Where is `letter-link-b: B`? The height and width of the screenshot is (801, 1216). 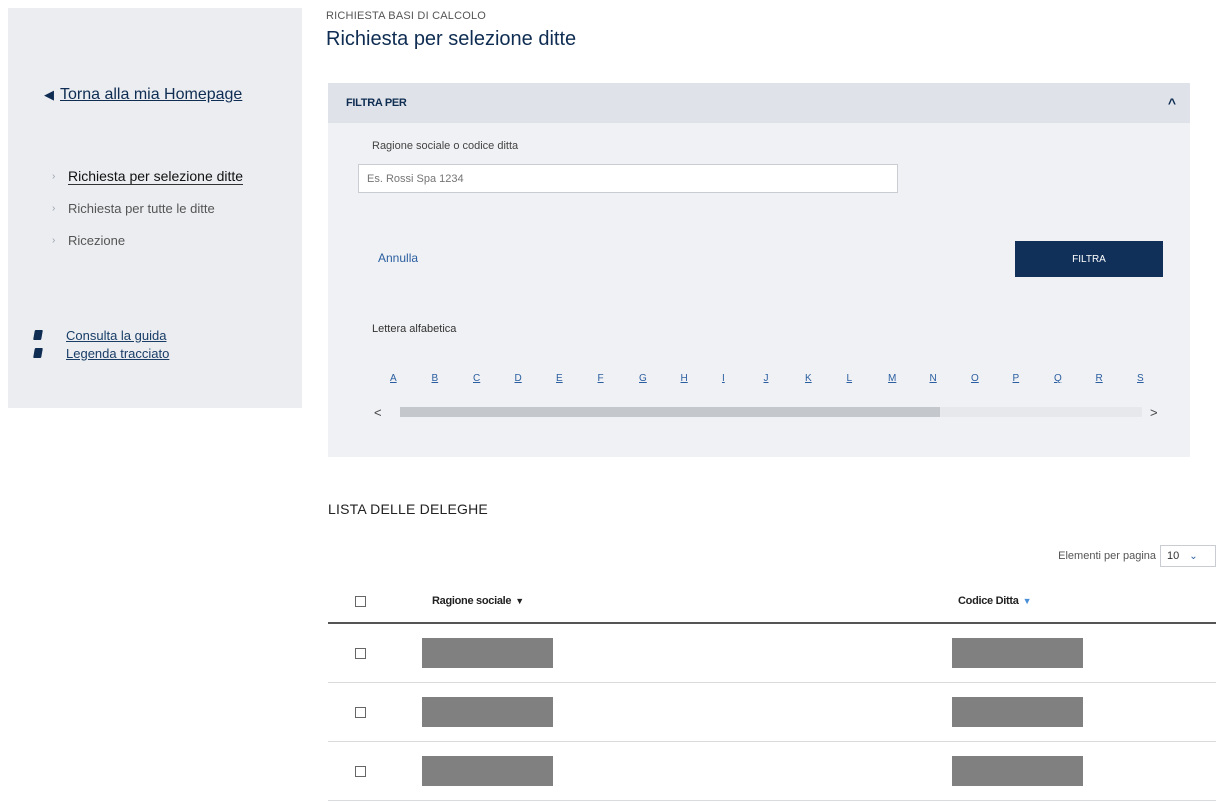 letter-link-b: B is located at coordinates (453, 378).